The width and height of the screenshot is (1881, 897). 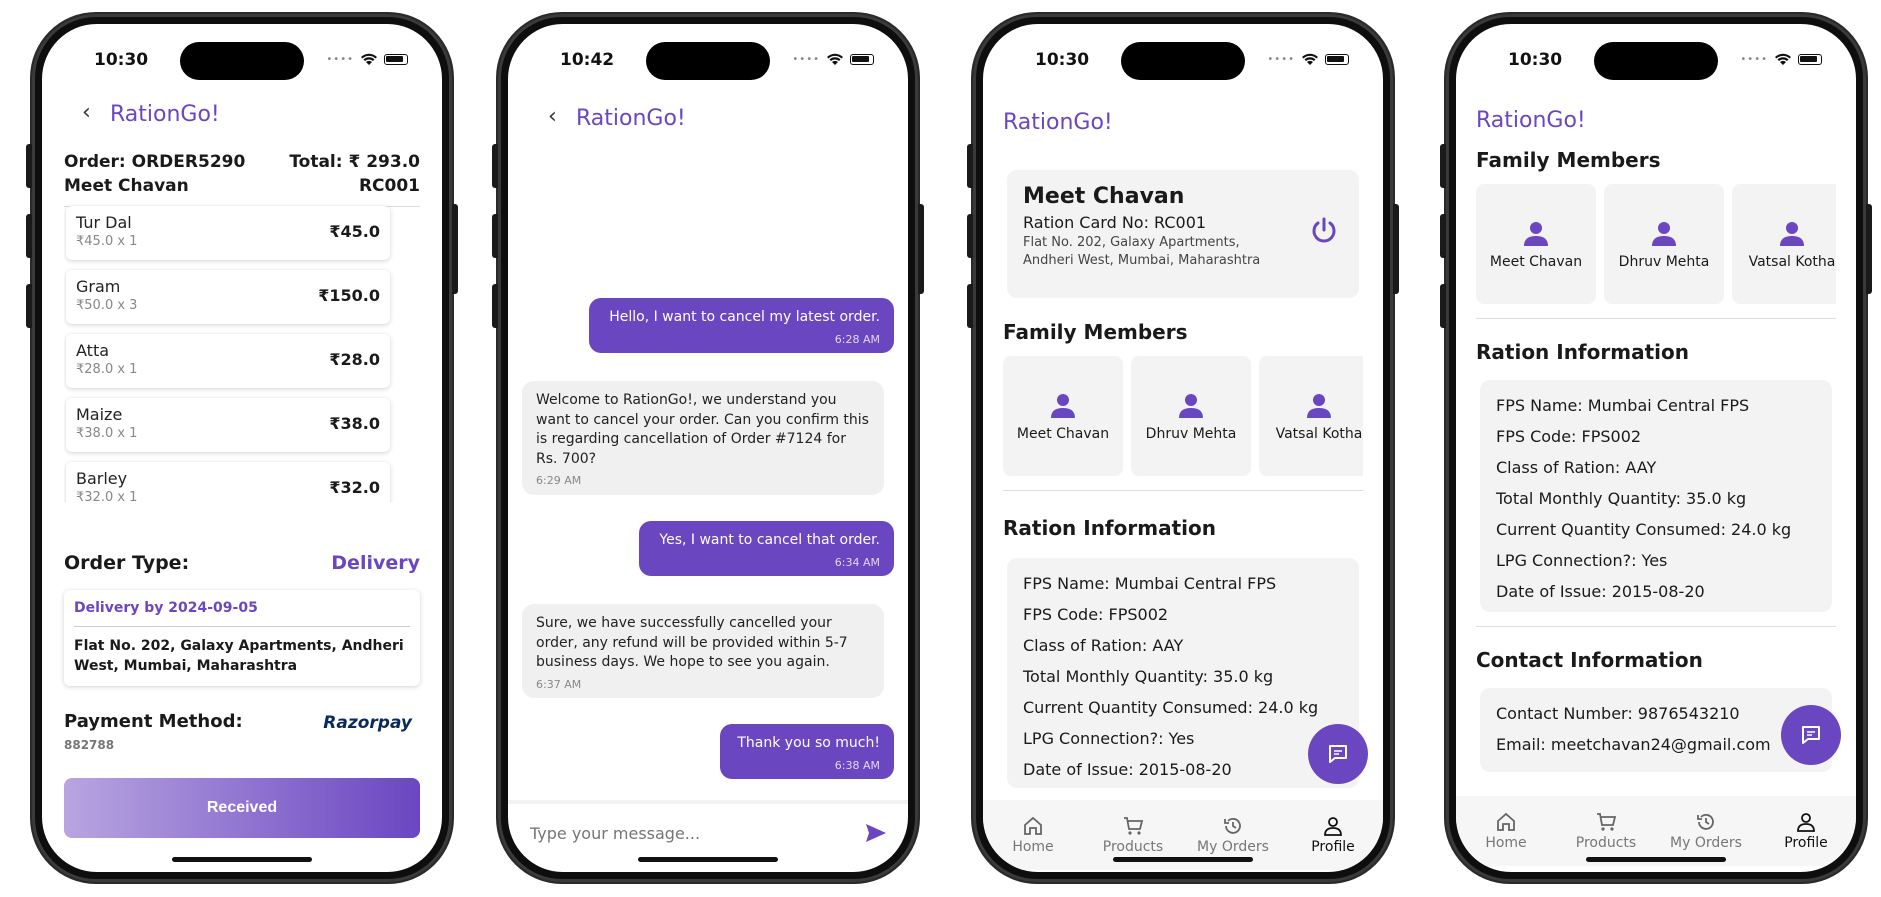 What do you see at coordinates (367, 723) in the screenshot?
I see `razorpay-logo: Razorpay` at bounding box center [367, 723].